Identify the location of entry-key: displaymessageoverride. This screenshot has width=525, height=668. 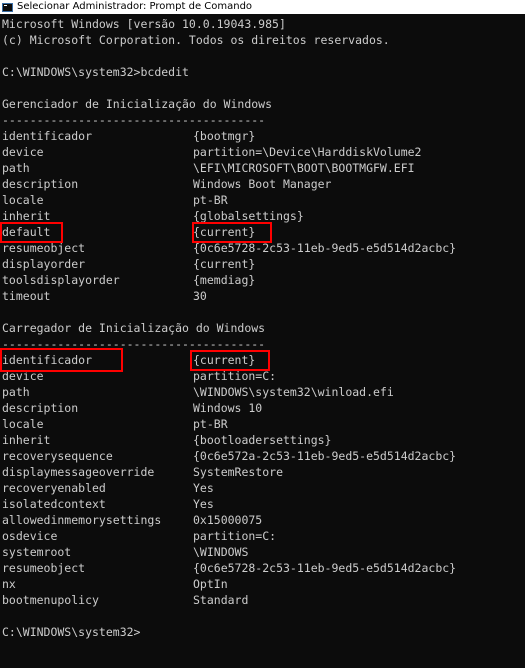
(78, 472).